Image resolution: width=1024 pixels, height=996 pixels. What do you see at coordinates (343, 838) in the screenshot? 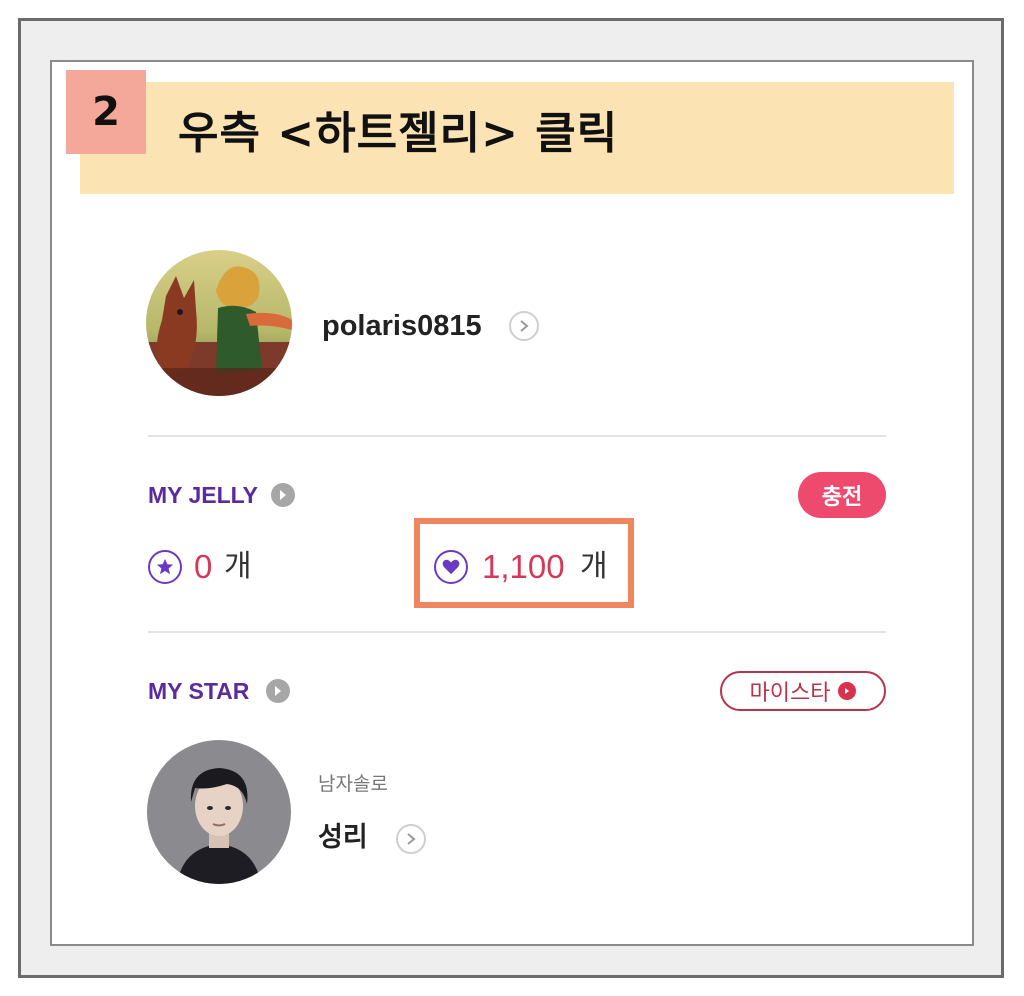
I see `star-name: 성리` at bounding box center [343, 838].